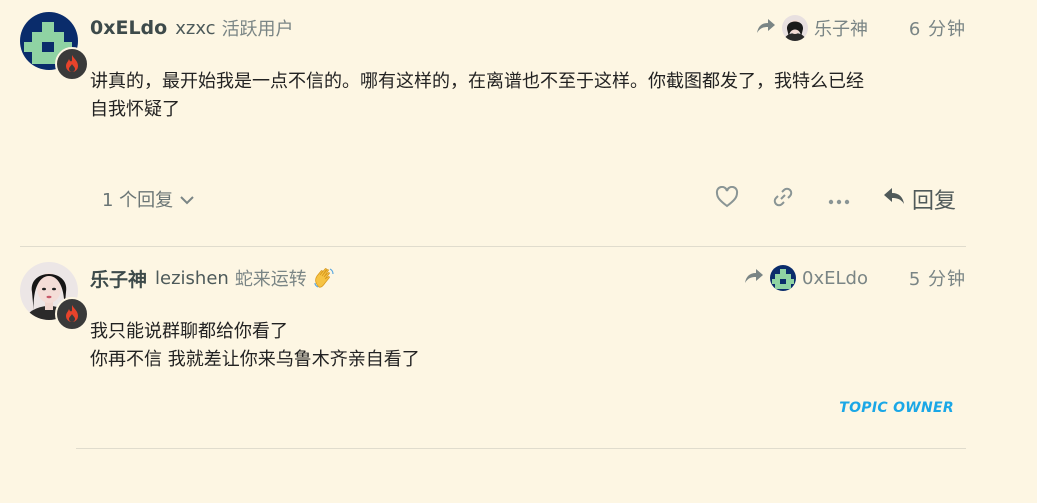  Describe the element at coordinates (936, 278) in the screenshot. I see `post-date: 5 分钟` at that location.